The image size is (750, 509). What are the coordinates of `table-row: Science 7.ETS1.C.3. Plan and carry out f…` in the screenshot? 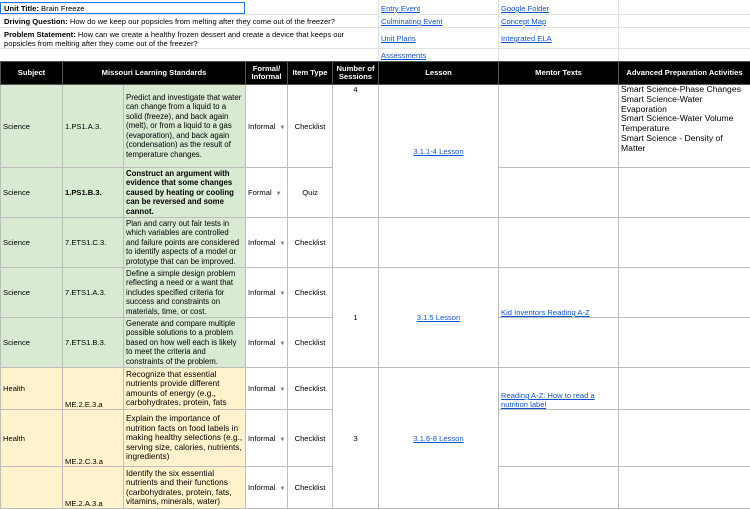 It's located at (375, 243).